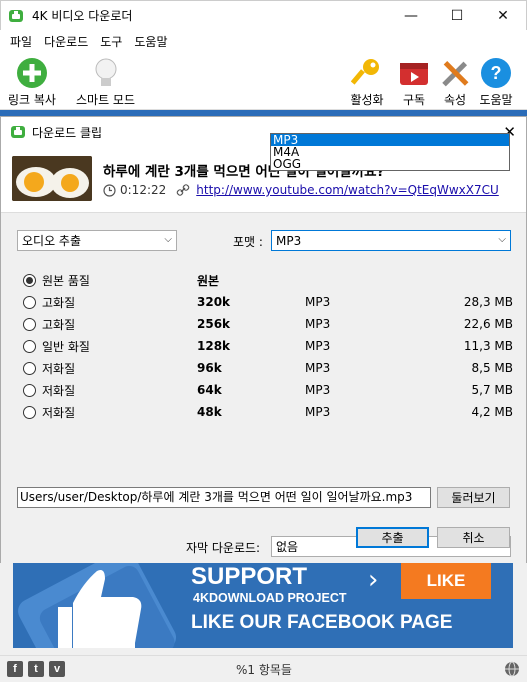 This screenshot has width=527, height=682. Describe the element at coordinates (446, 581) in the screenshot. I see `banner-like-button: LIKE` at that location.